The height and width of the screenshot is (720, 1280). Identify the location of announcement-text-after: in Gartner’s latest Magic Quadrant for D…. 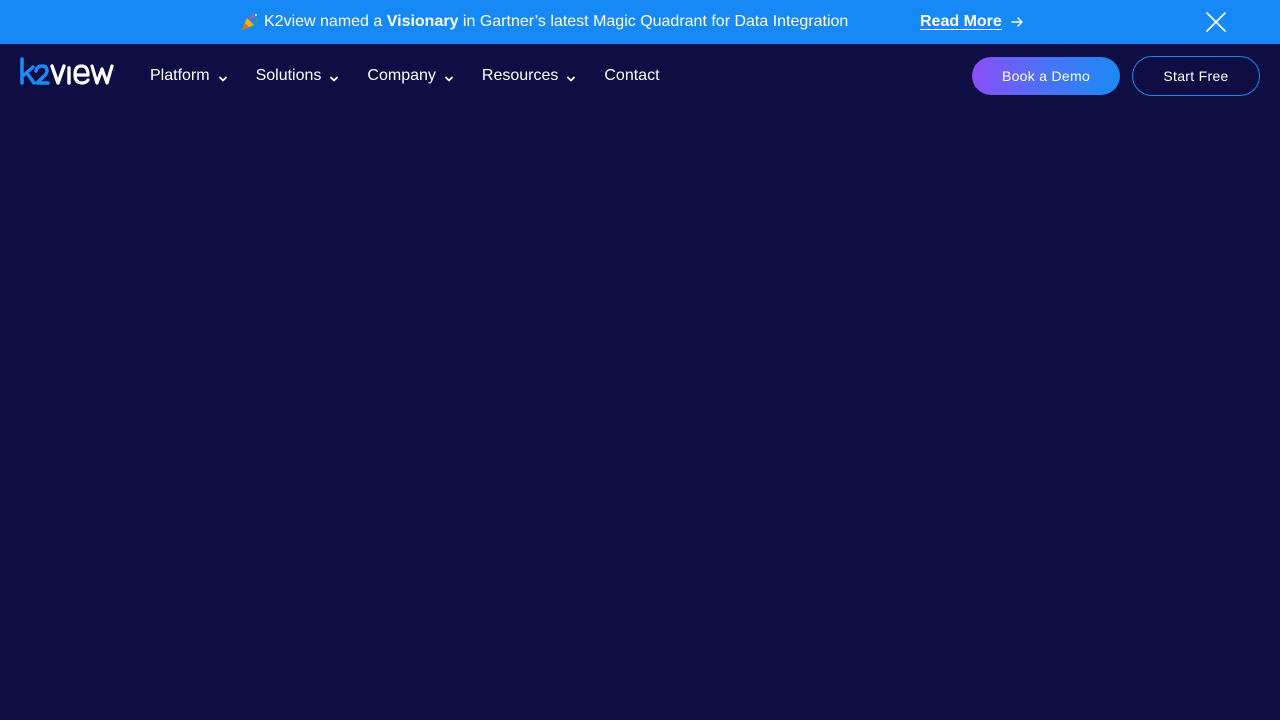
(653, 21).